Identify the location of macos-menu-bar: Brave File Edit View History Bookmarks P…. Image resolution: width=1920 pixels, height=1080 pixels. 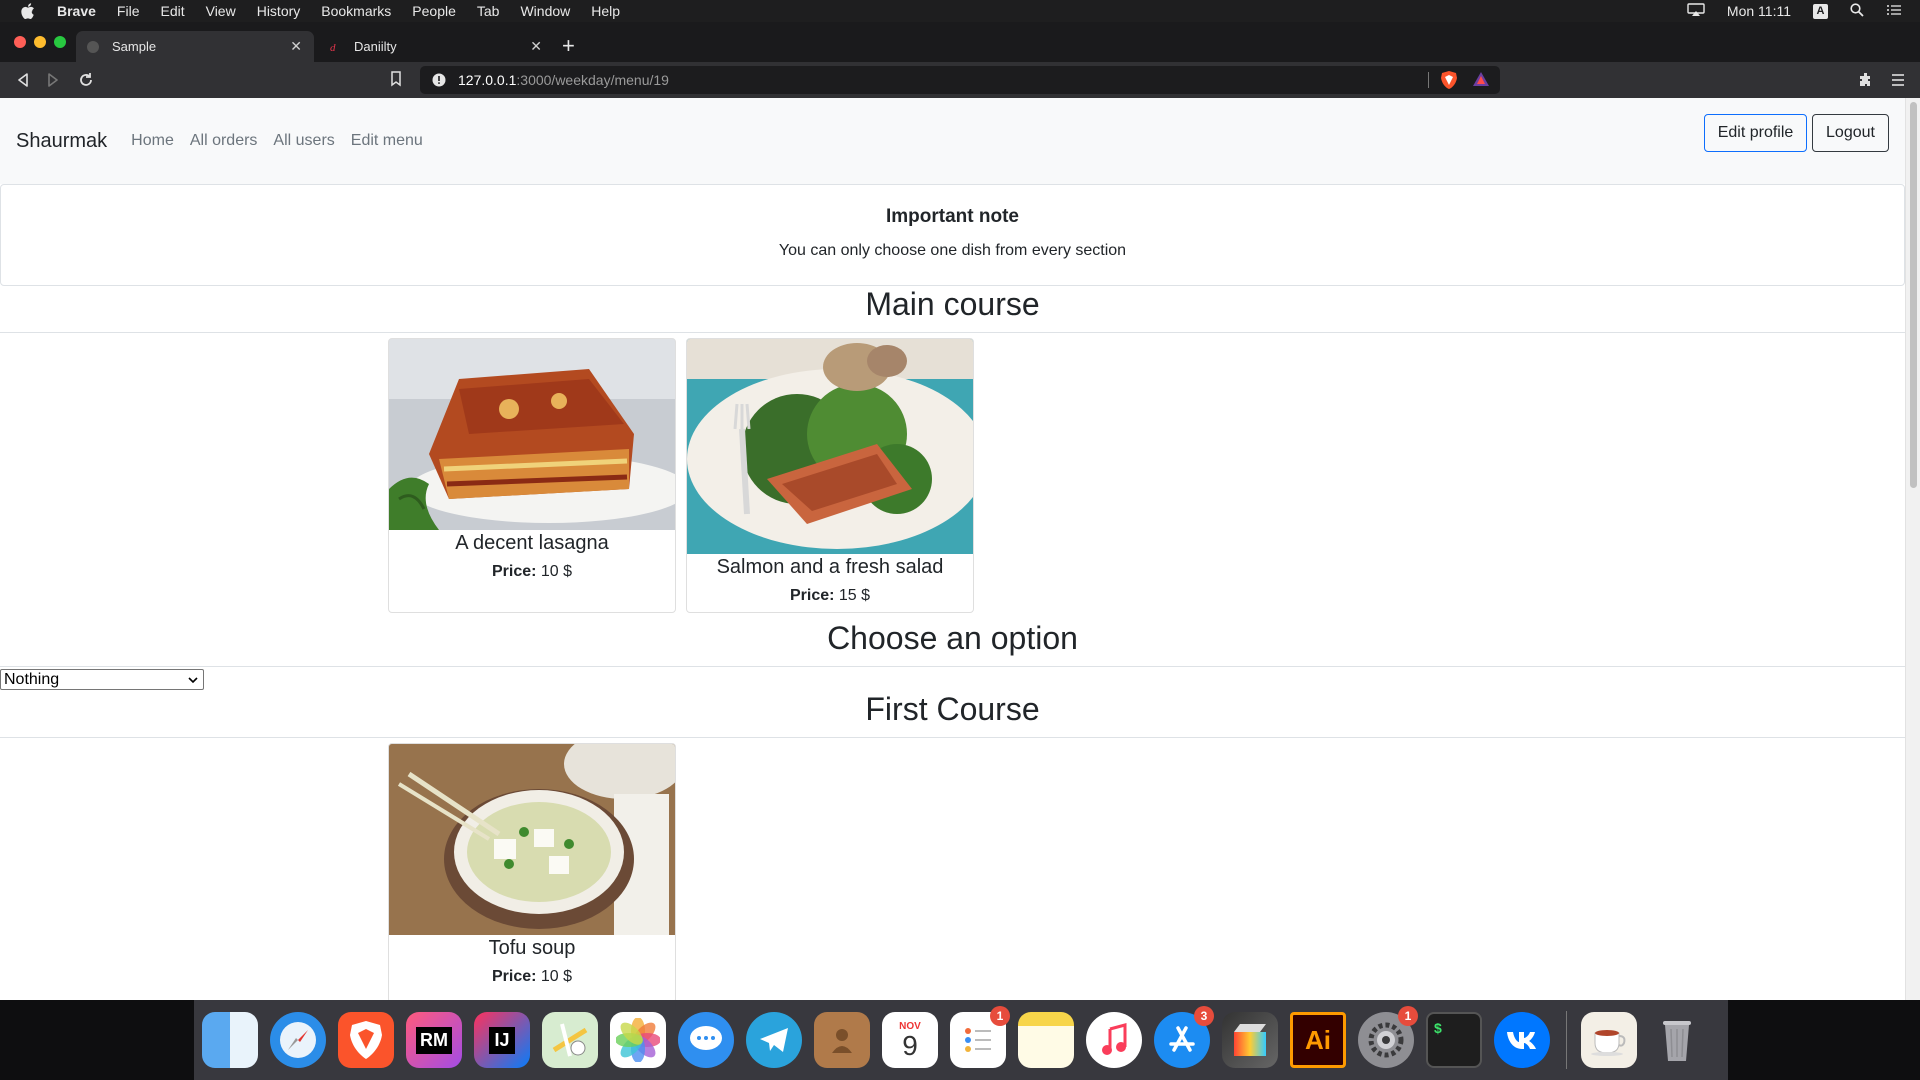
(960, 11).